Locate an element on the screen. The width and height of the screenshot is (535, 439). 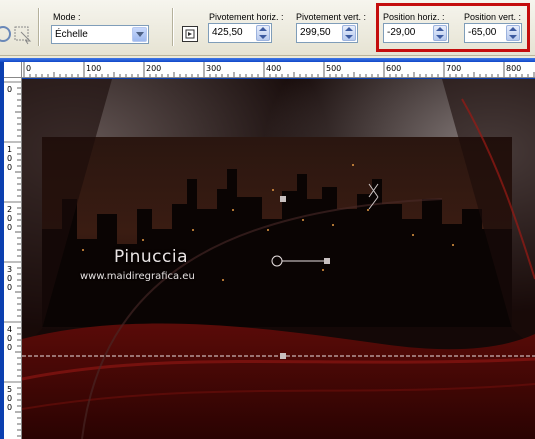
ruler-label-h: 700 is located at coordinates (453, 68).